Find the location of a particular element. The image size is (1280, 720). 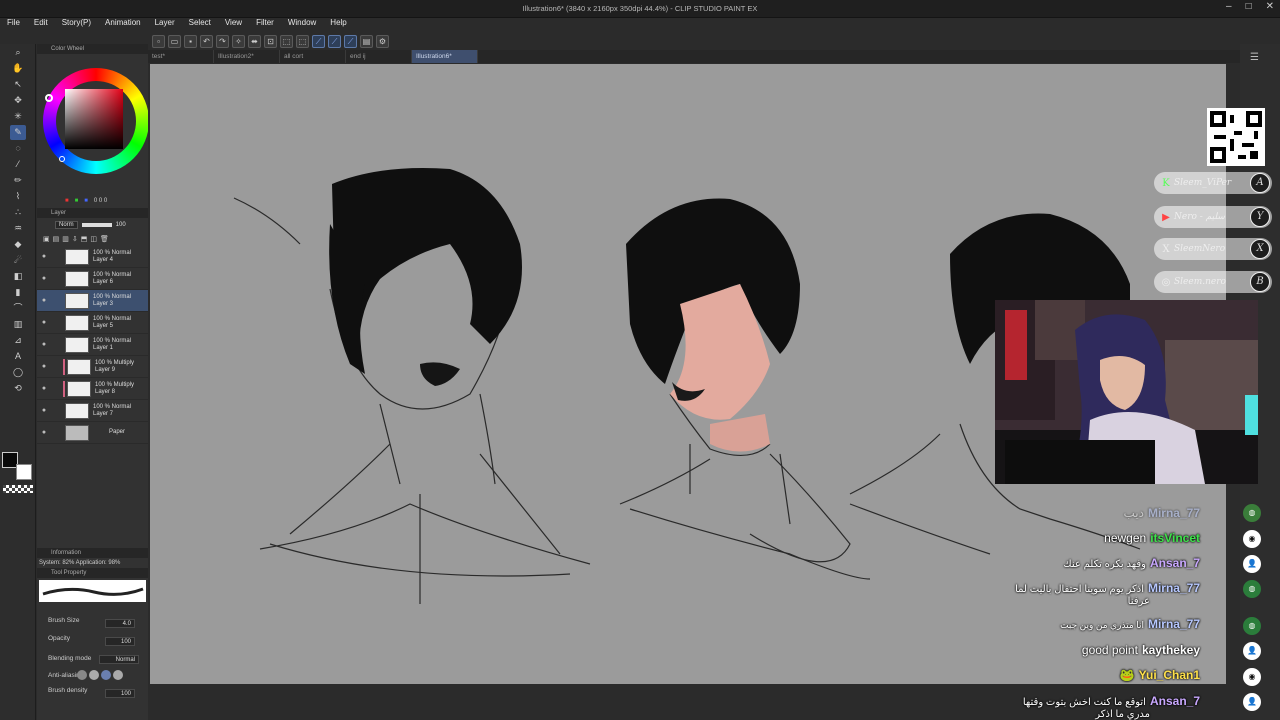

color-wheel is located at coordinates (93, 124).